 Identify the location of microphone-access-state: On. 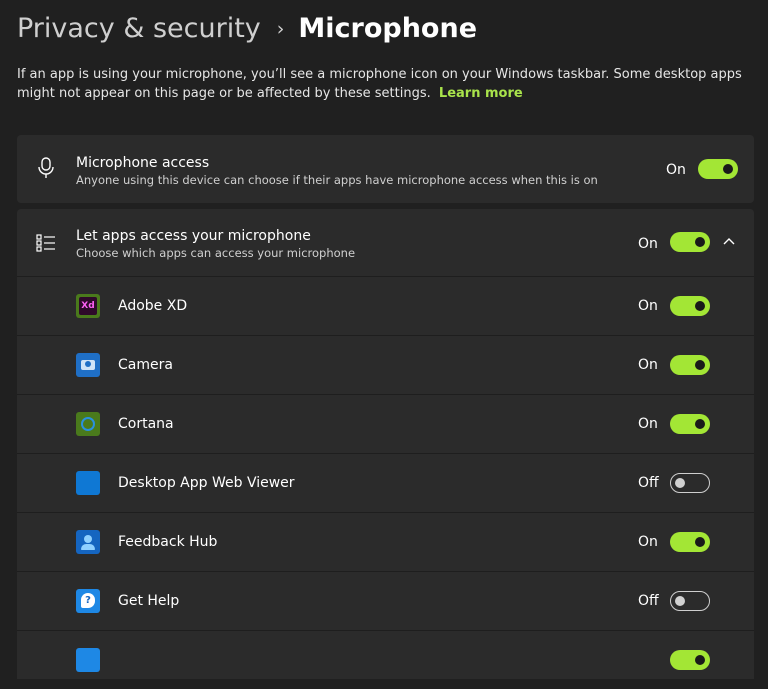
(676, 170).